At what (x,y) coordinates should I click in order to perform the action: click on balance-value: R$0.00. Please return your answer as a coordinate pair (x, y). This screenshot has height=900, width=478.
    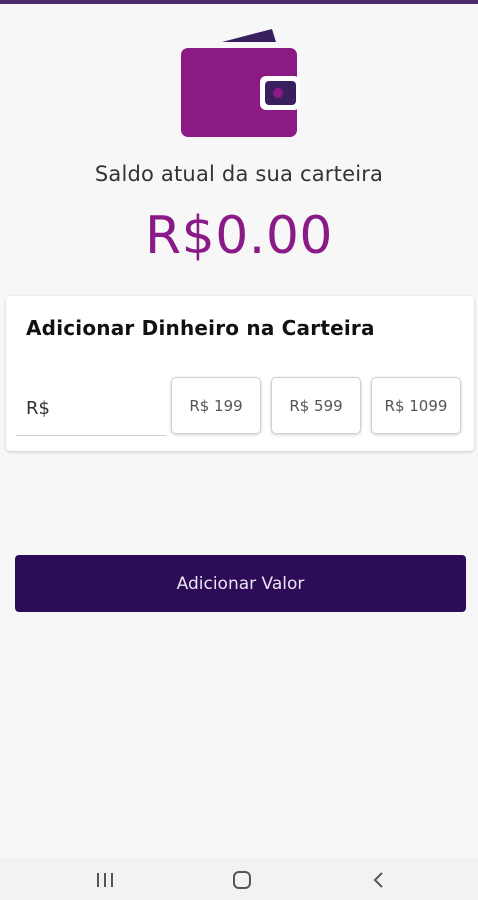
    Looking at the image, I should click on (239, 236).